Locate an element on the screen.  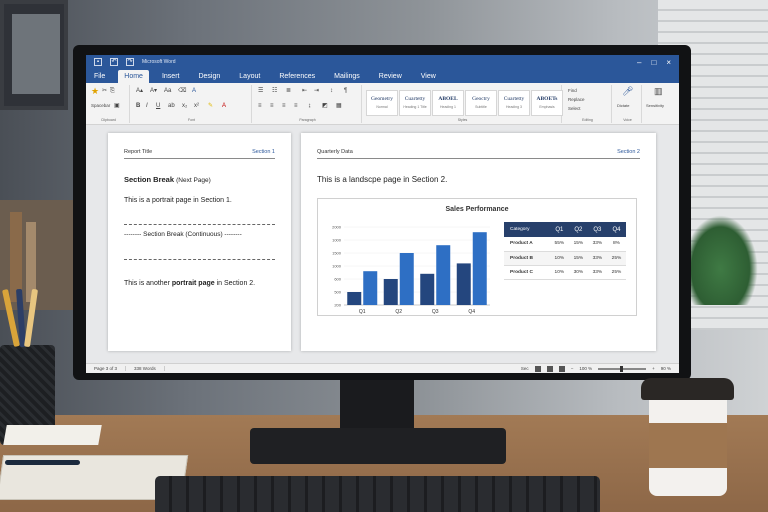
group-label: Font is located at coordinates (191, 120).